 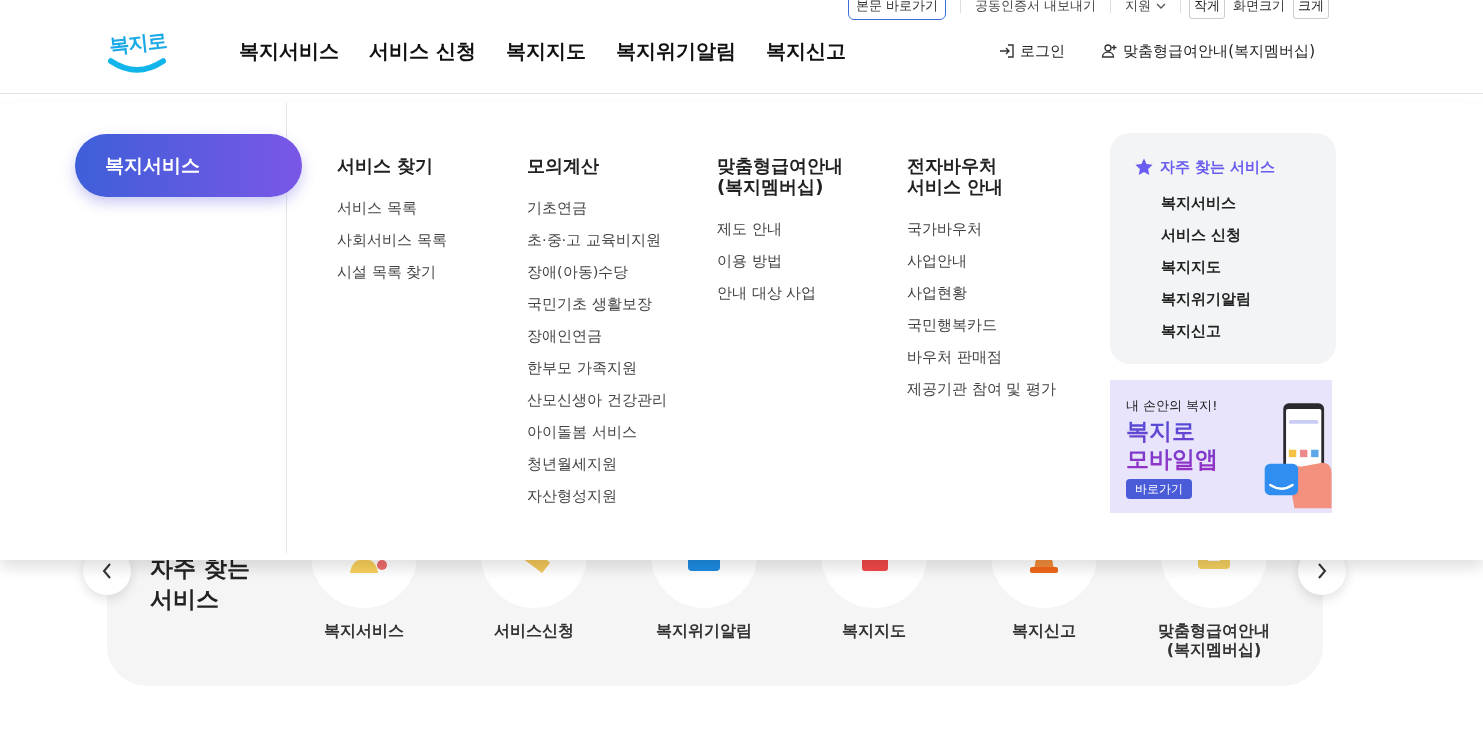 I want to click on menu-link: 국민행복카드, so click(x=952, y=325).